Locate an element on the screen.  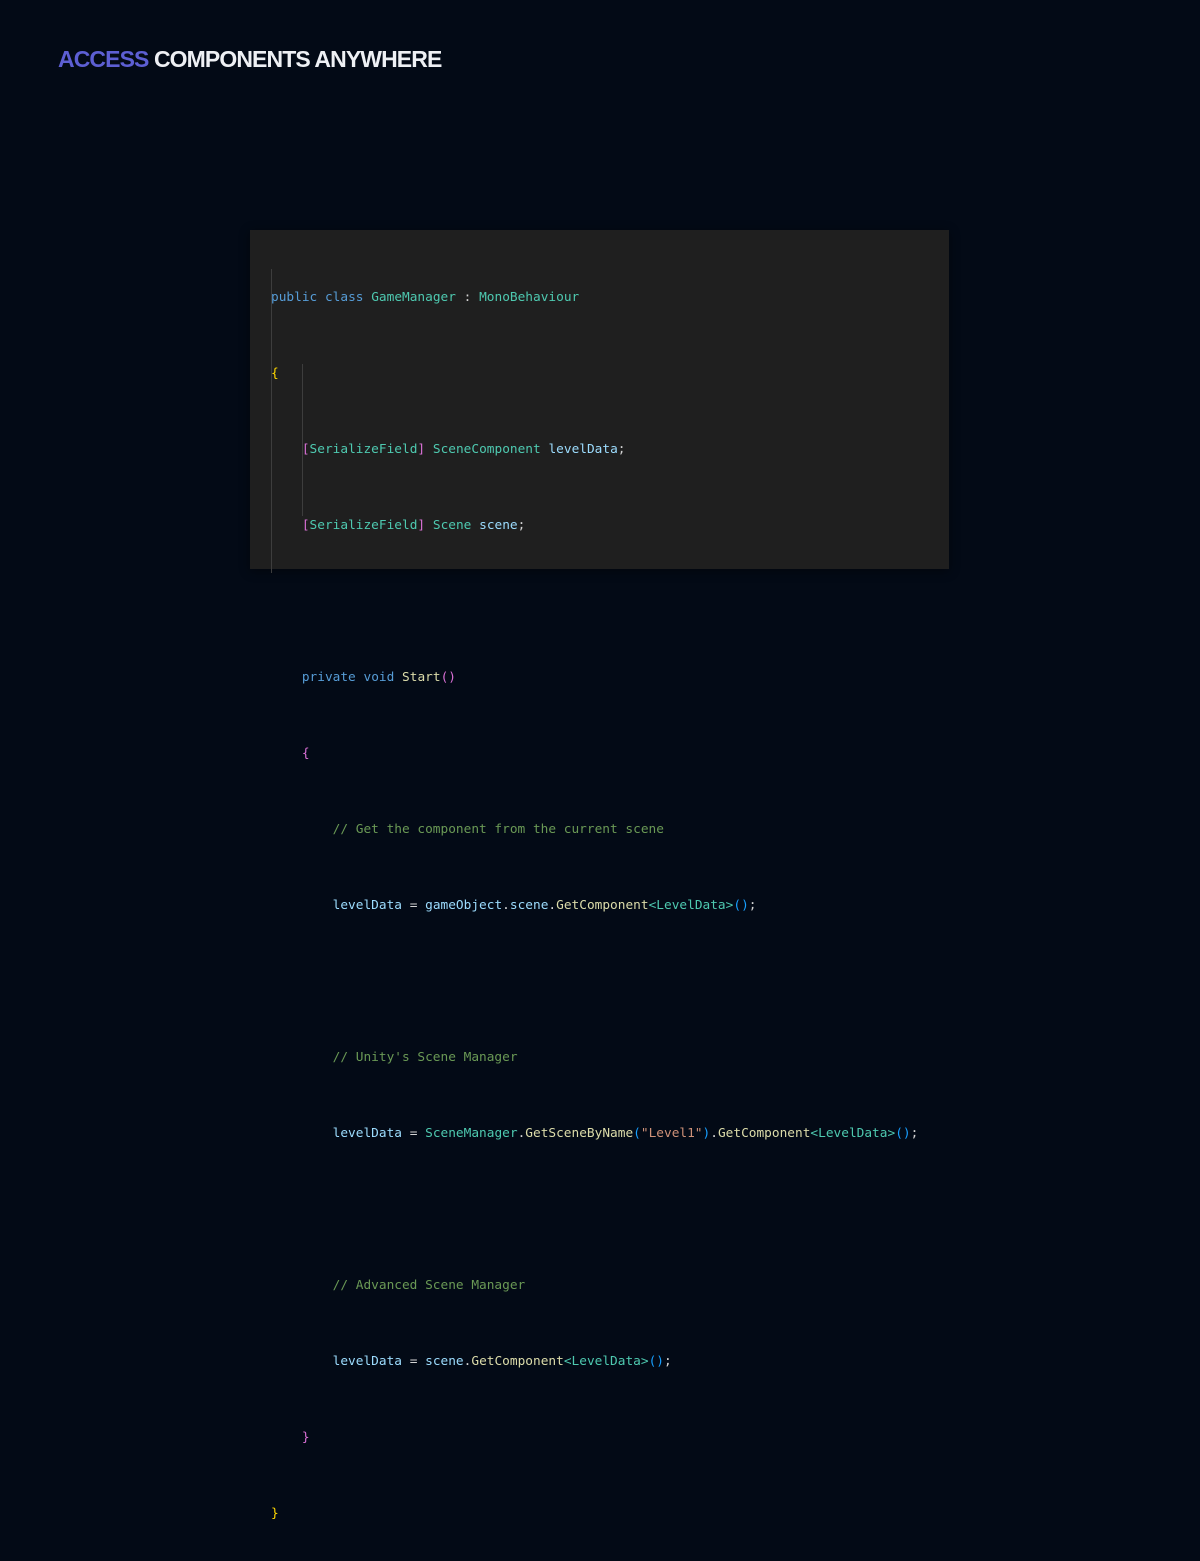
code-line: public class GameManager : MonoBehaviour is located at coordinates (425, 297).